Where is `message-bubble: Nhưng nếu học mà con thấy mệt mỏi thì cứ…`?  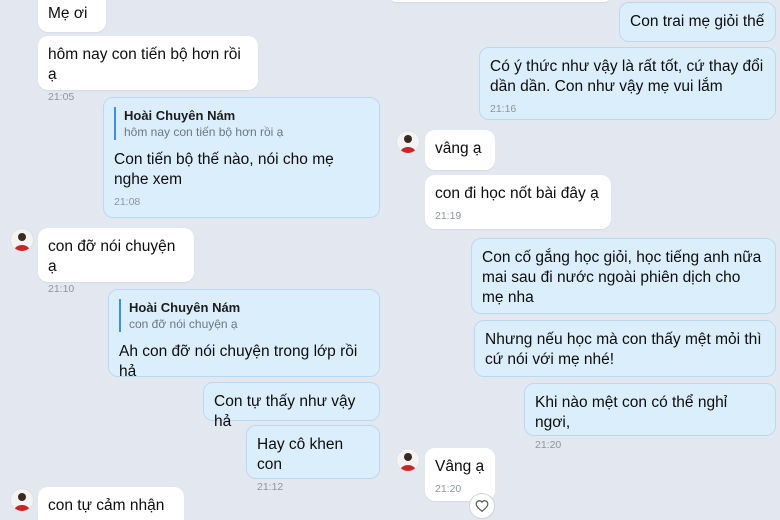
message-bubble: Nhưng nếu học mà con thấy mệt mỏi thì cứ… is located at coordinates (625, 348).